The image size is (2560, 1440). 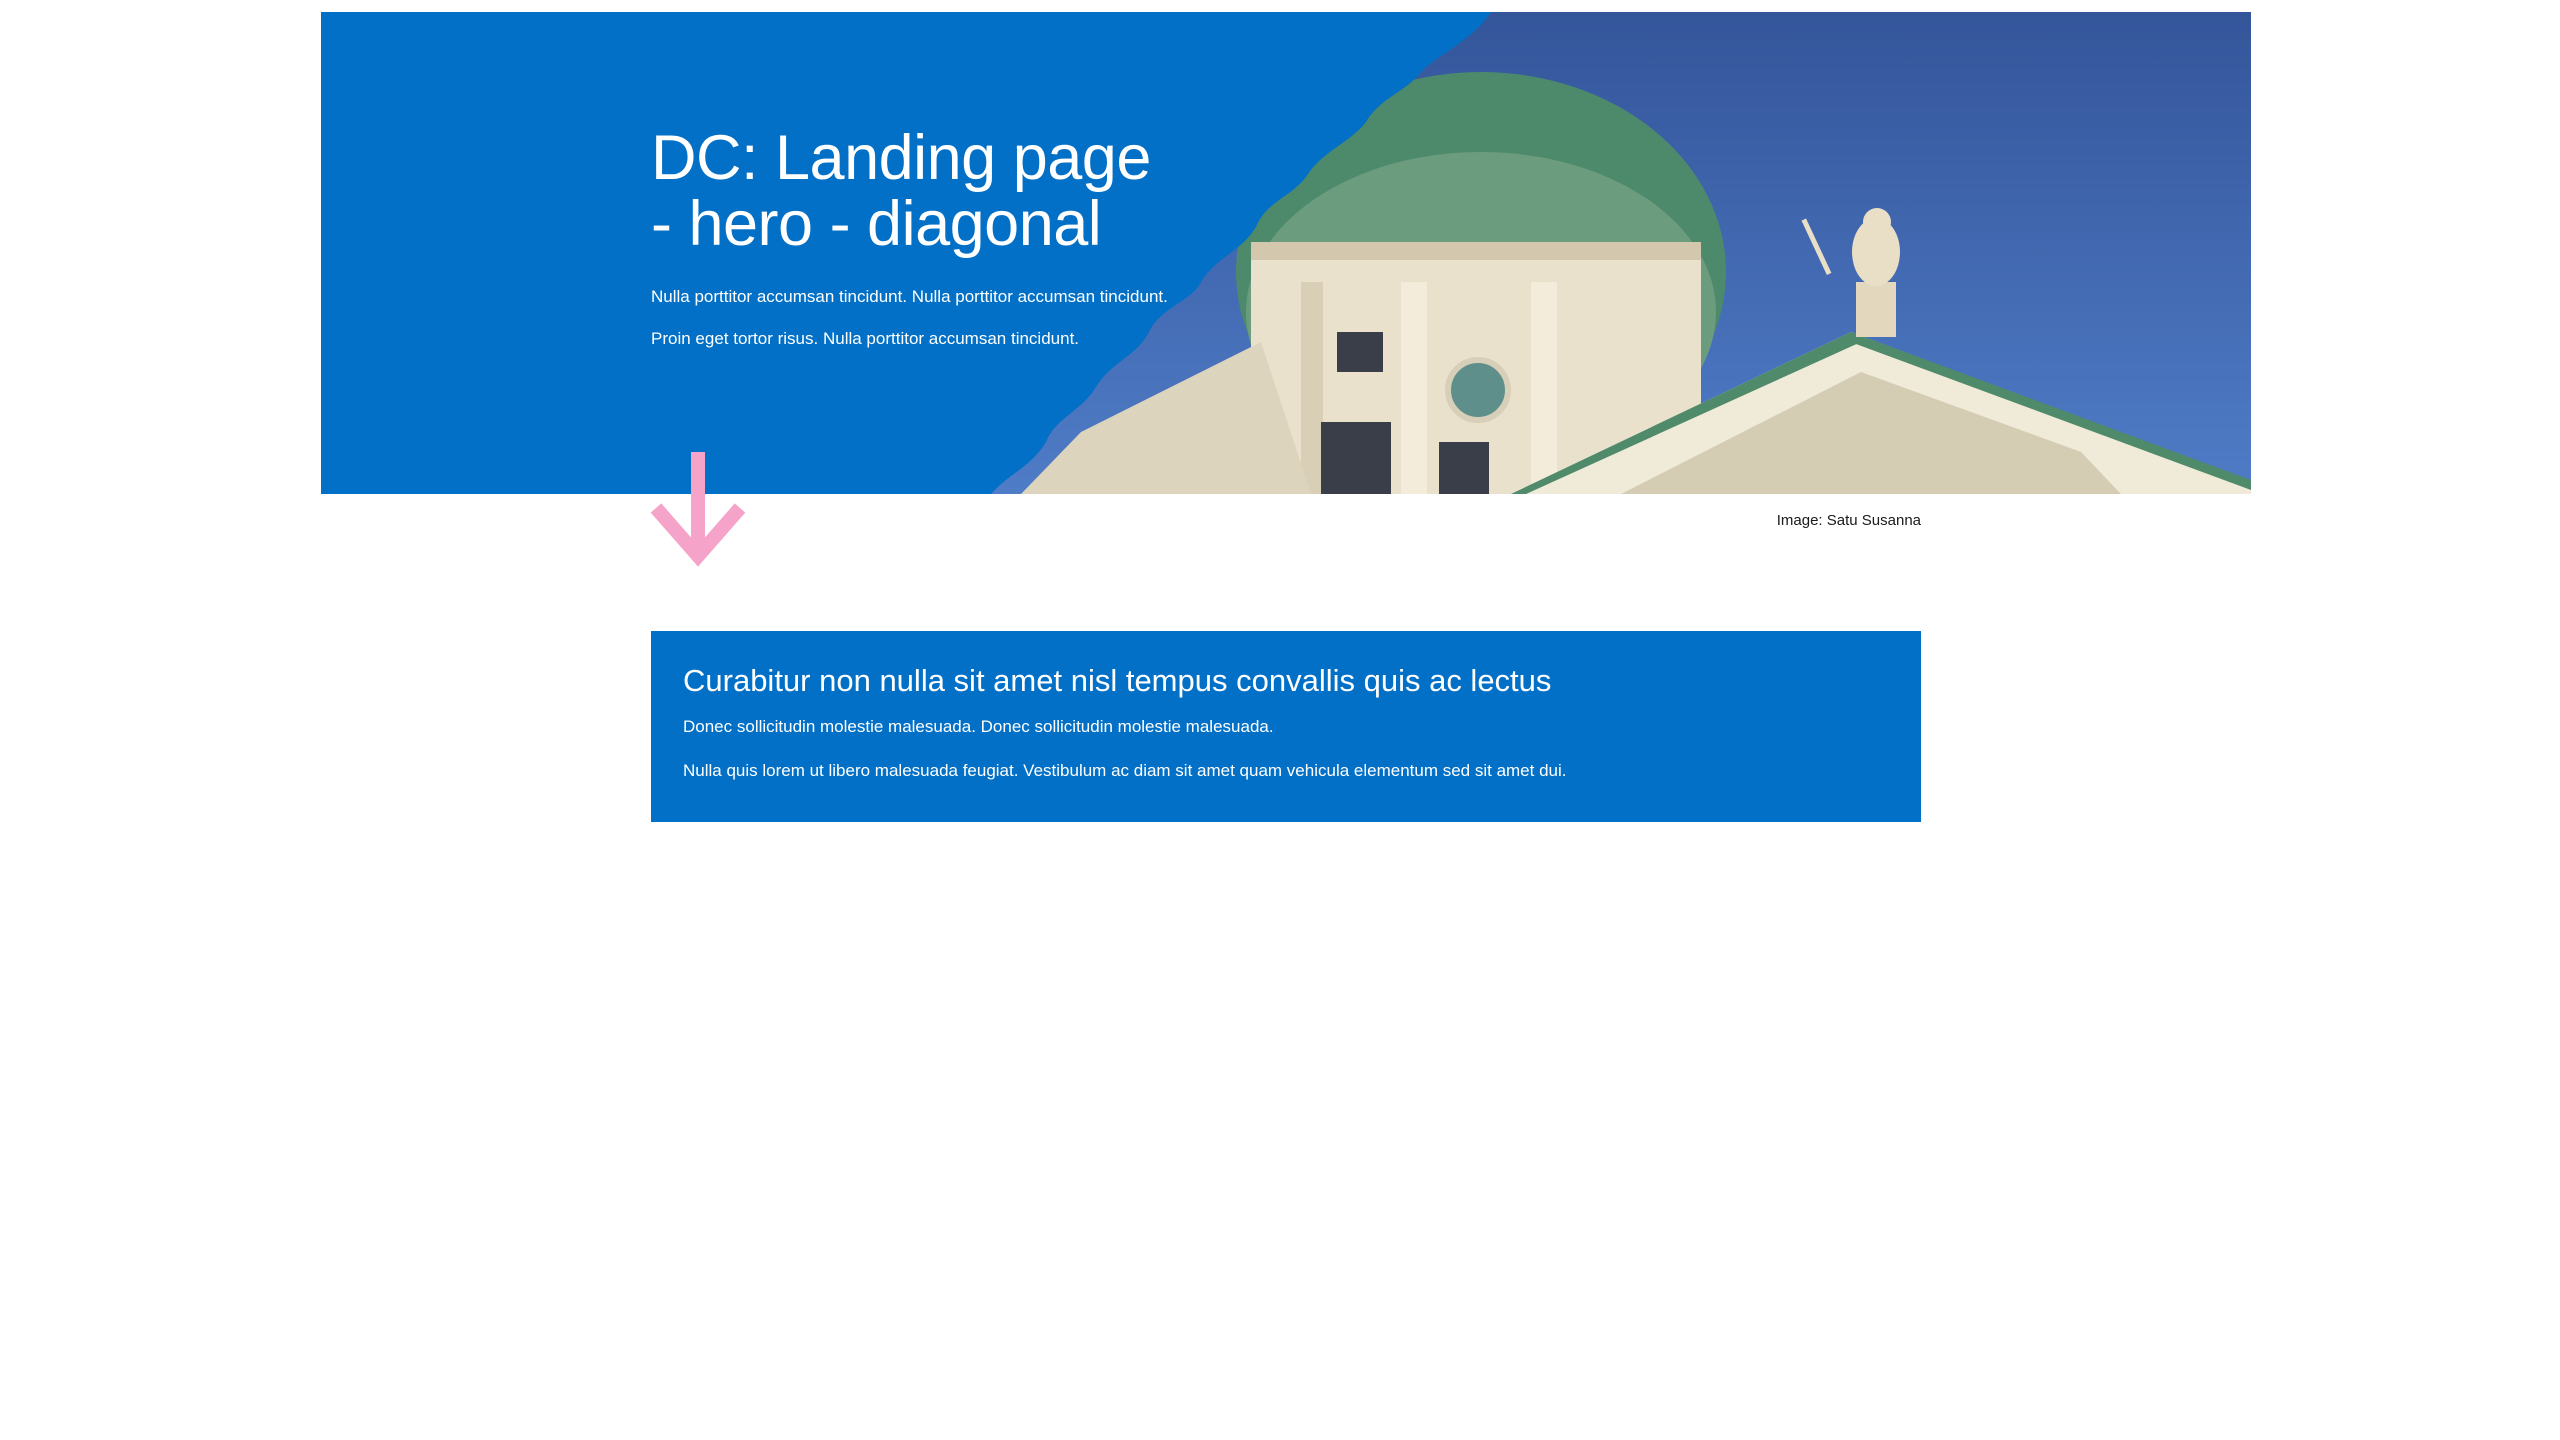 What do you see at coordinates (901, 158) in the screenshot?
I see `hero-title-line-1: DC: Landing page` at bounding box center [901, 158].